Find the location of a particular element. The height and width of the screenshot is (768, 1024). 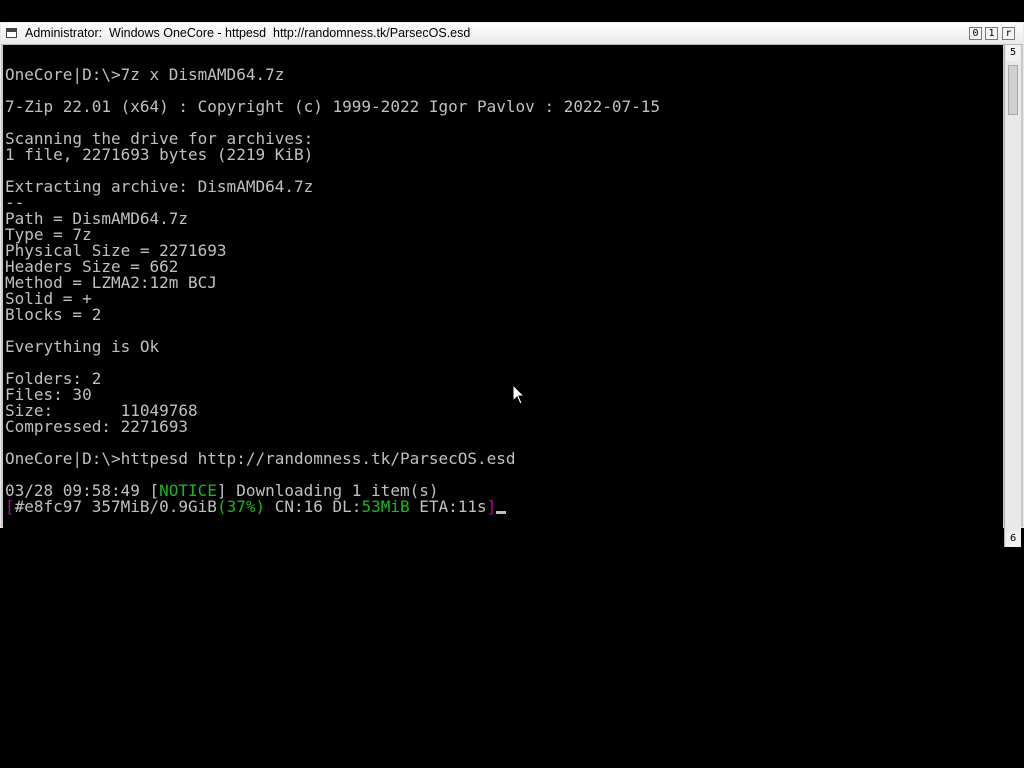

console-window-icon is located at coordinates (11, 33).